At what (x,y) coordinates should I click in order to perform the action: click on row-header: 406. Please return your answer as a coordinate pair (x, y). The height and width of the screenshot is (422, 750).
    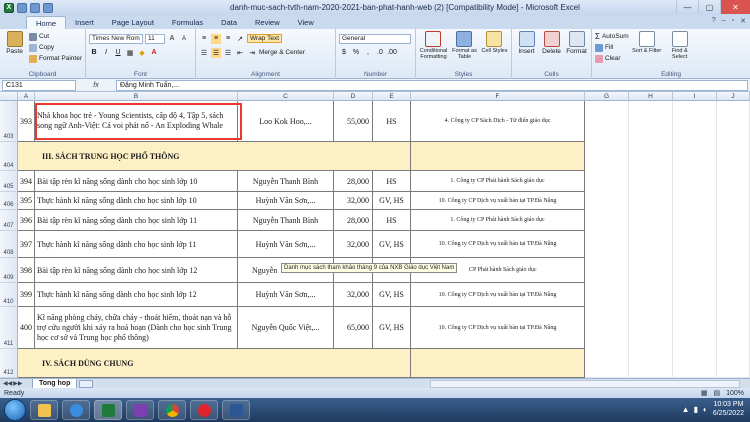
    Looking at the image, I should click on (9, 201).